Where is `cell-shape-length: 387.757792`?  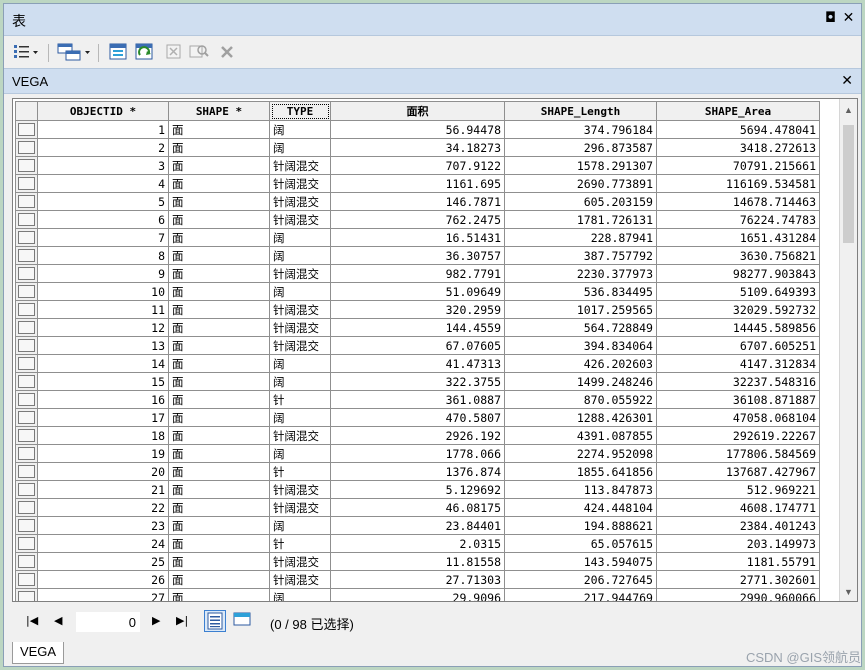
cell-shape-length: 387.757792 is located at coordinates (580, 255).